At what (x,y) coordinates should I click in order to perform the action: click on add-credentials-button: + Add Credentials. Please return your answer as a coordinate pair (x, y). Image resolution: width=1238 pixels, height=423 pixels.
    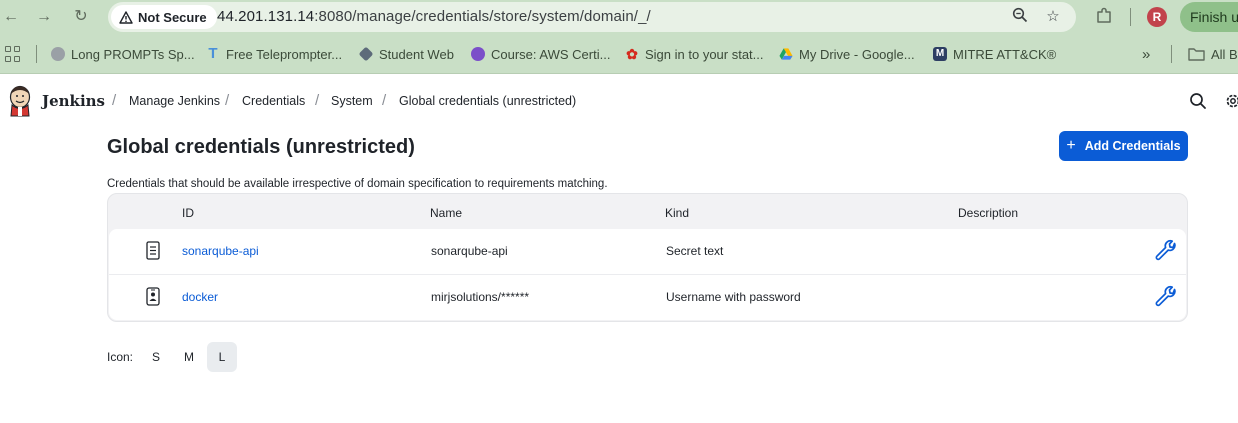
    Looking at the image, I should click on (1123, 146).